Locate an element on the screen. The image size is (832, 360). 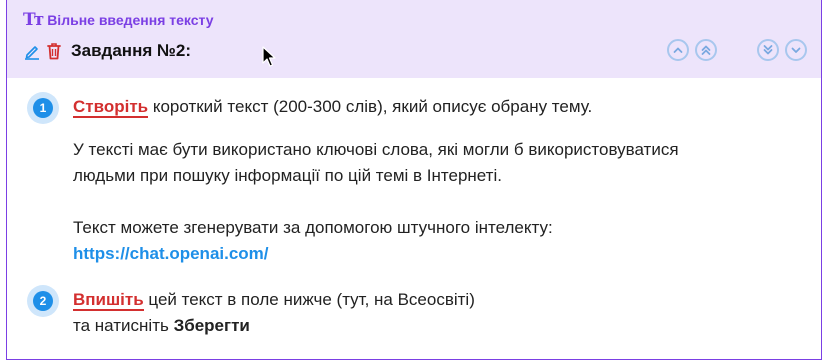
task-type-label: Вільне введення тексту is located at coordinates (130, 20).